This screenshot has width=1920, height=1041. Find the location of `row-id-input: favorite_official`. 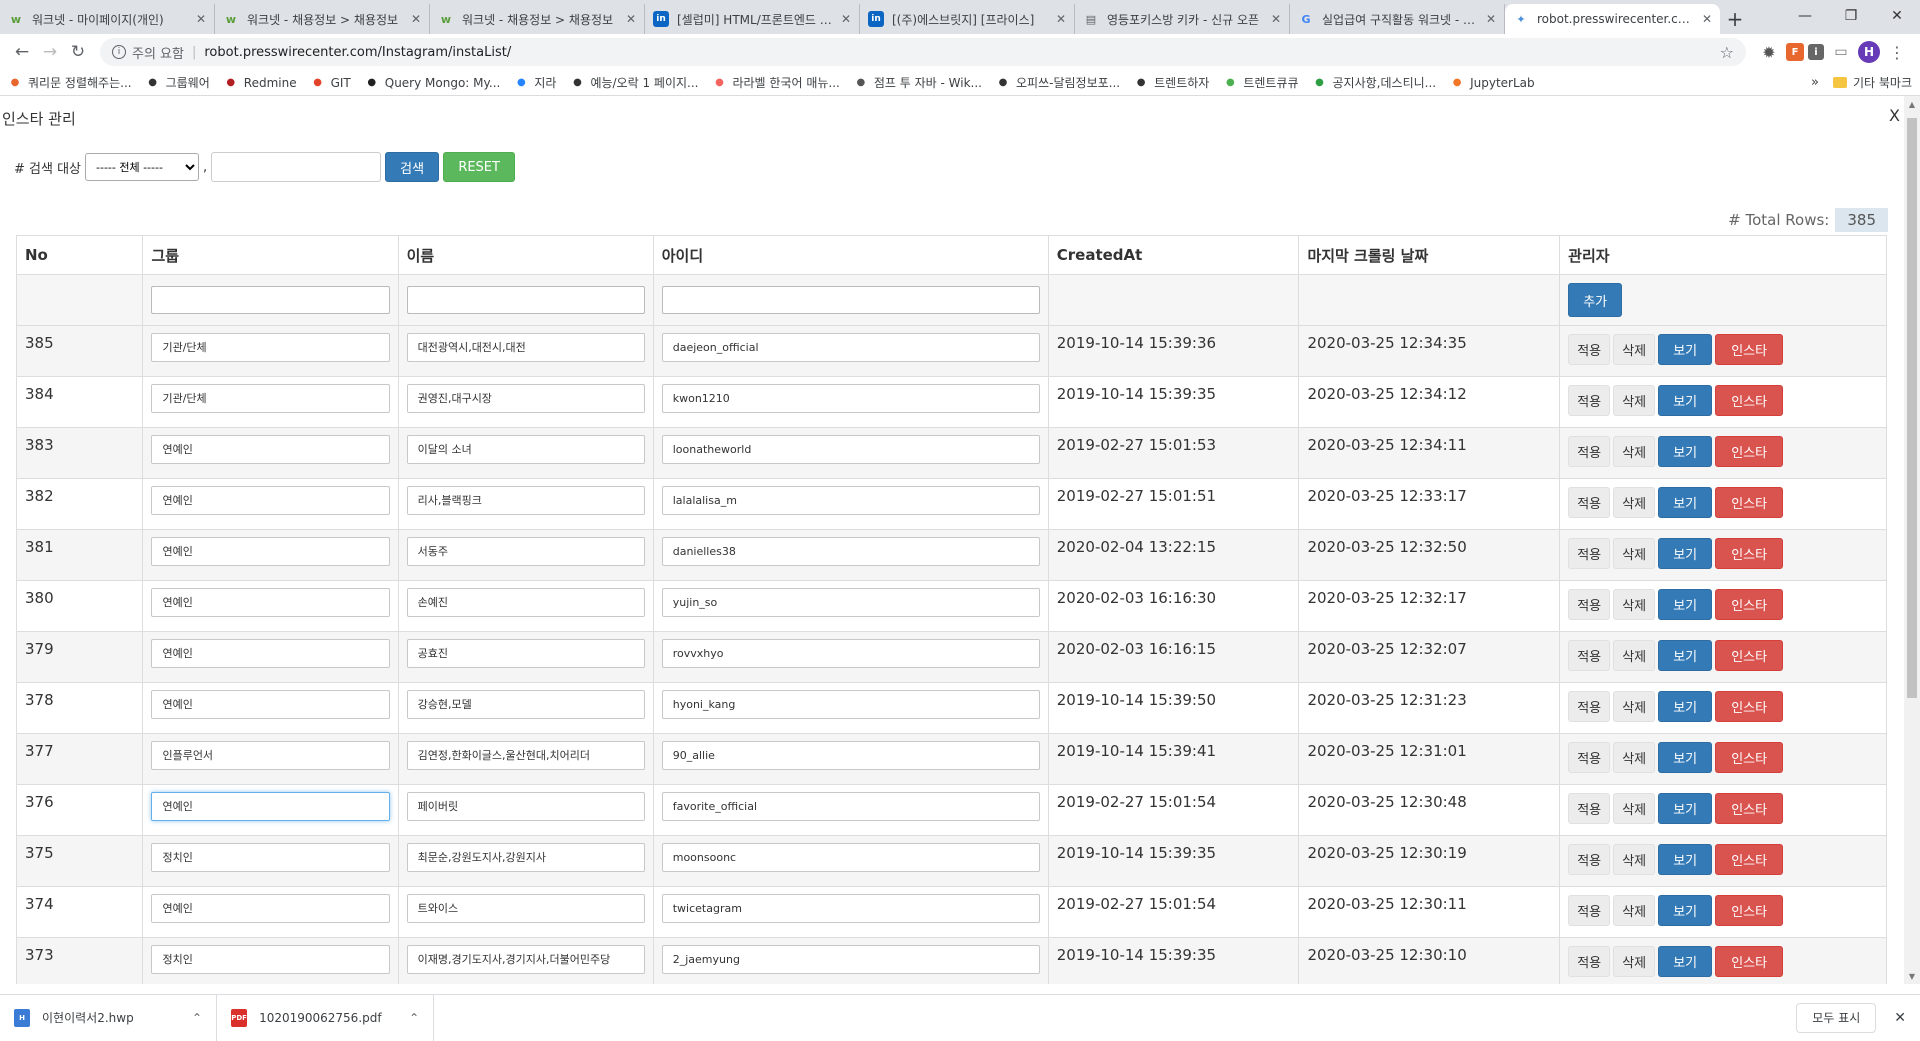

row-id-input: favorite_official is located at coordinates (850, 806).